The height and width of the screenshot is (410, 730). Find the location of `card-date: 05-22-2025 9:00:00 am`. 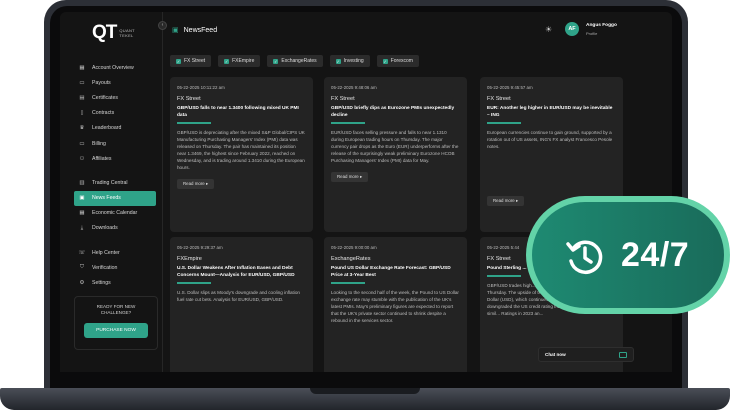

card-date: 05-22-2025 9:00:00 am is located at coordinates (354, 247).